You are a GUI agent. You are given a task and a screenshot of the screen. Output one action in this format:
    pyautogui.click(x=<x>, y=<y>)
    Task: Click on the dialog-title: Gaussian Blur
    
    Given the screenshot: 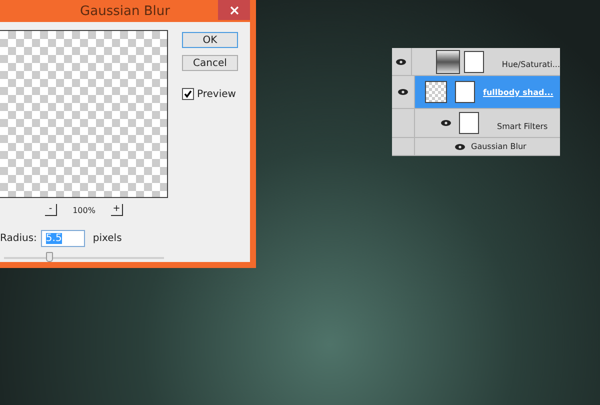 What is the action you would take?
    pyautogui.click(x=125, y=11)
    